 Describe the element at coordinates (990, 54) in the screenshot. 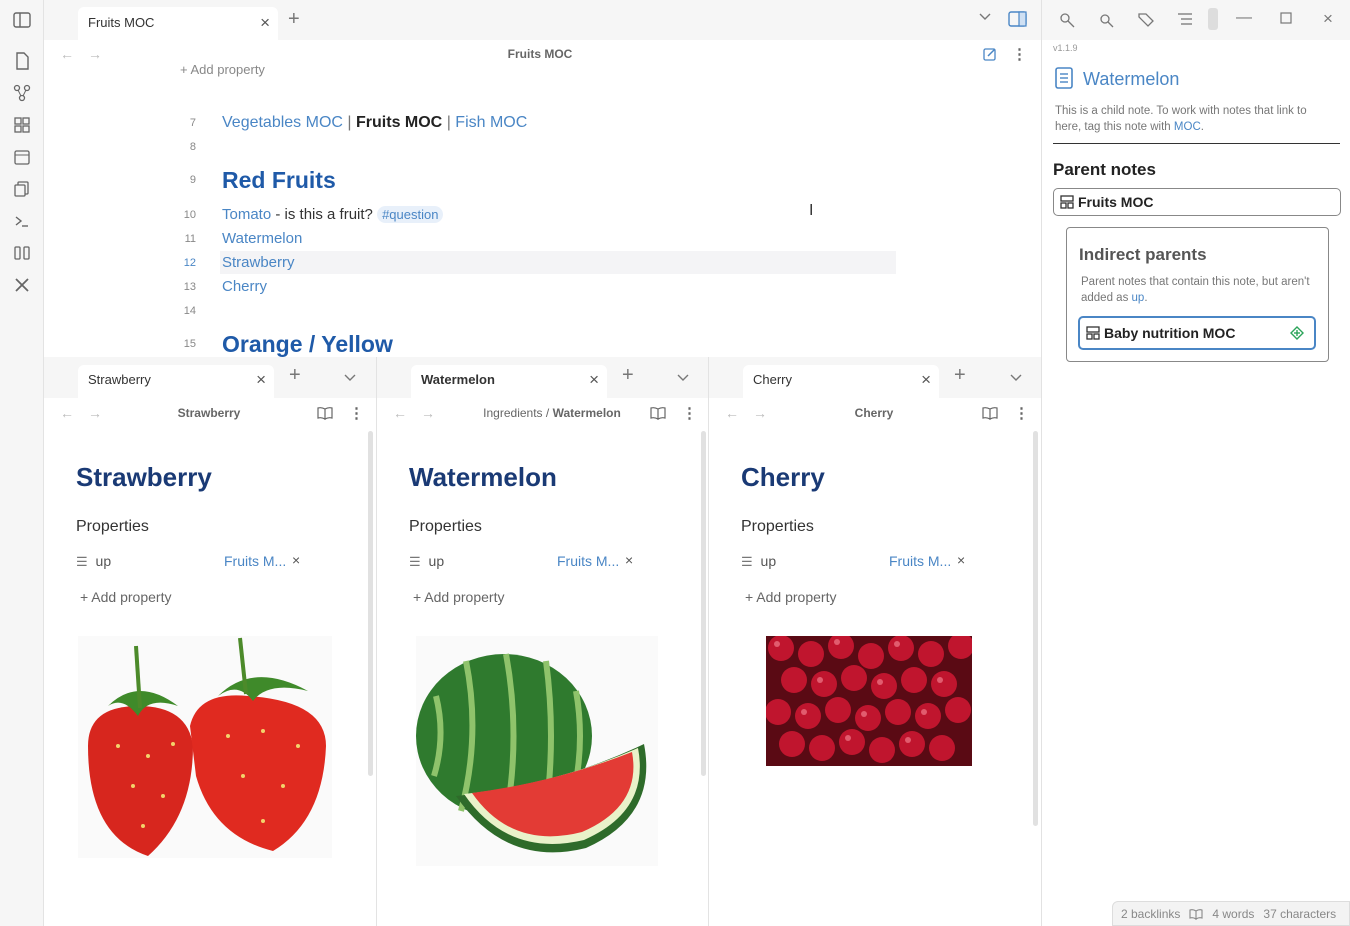

I see `edit-icon` at that location.